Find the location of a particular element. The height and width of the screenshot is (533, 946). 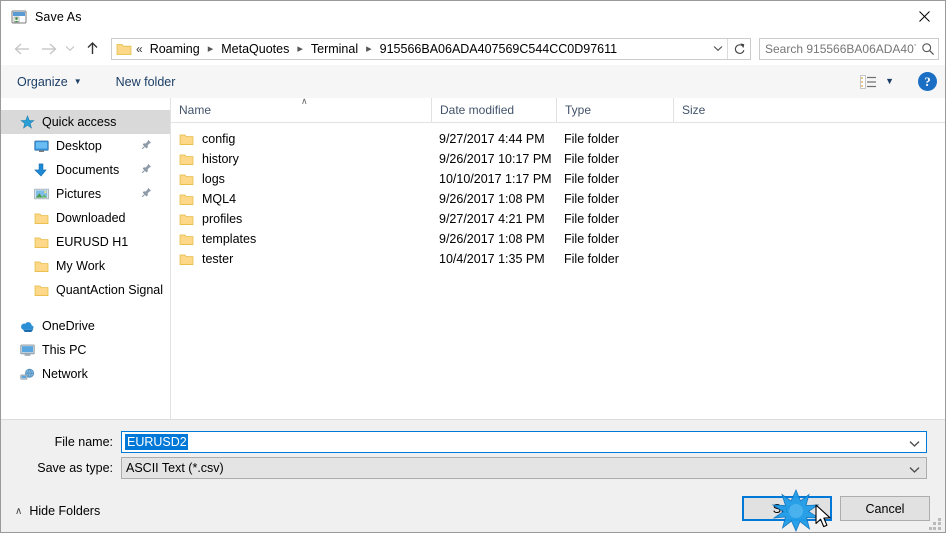

refresh-button is located at coordinates (738, 48).